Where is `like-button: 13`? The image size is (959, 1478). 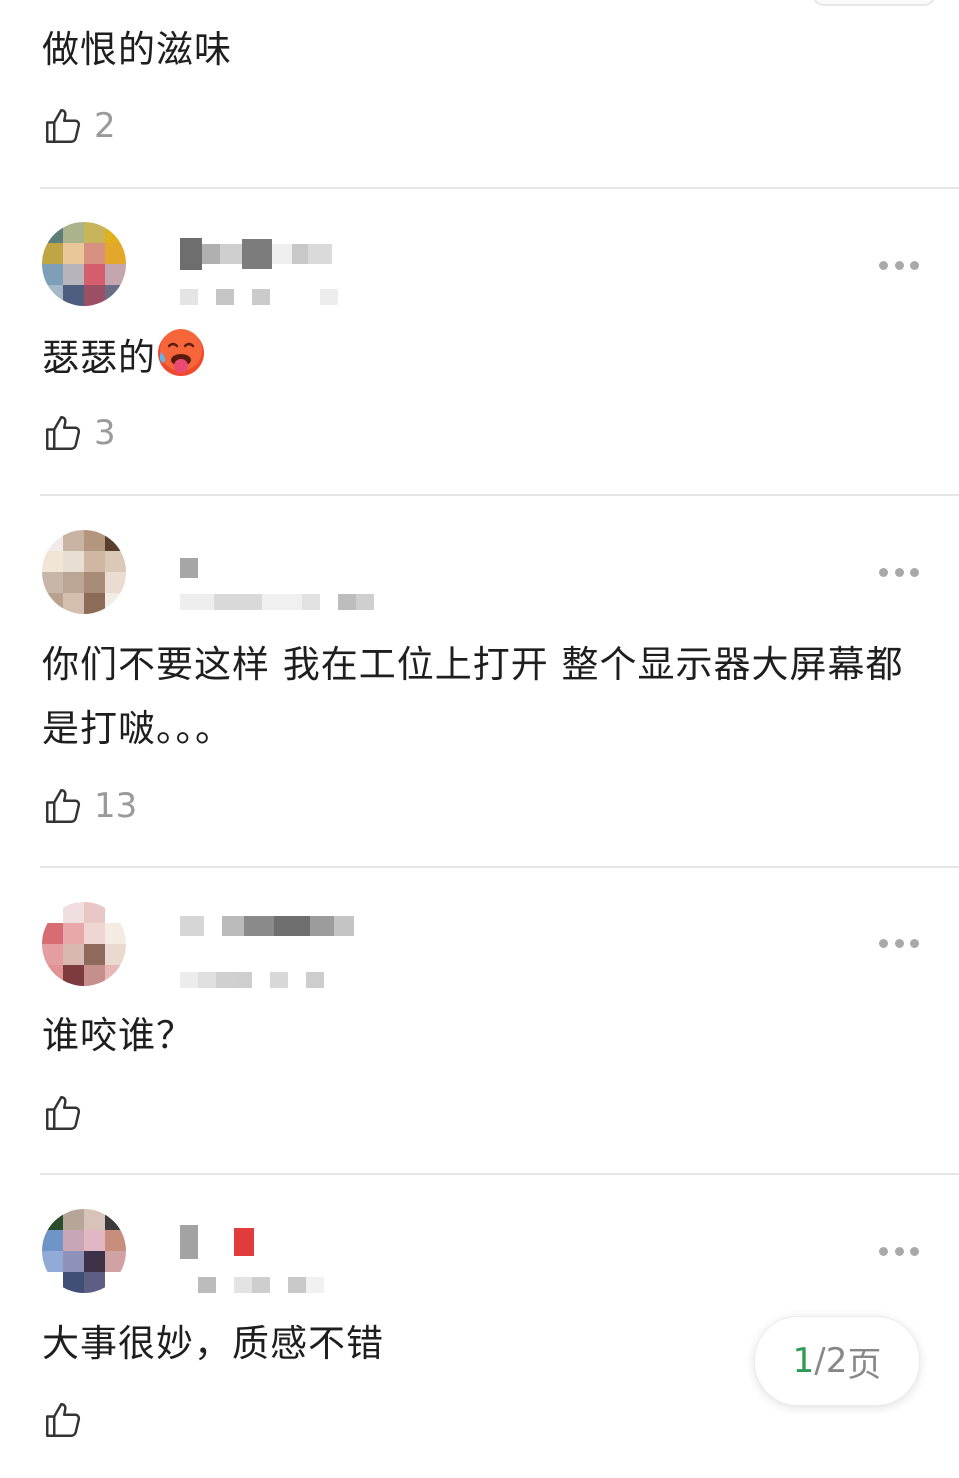 like-button: 13 is located at coordinates (89, 806).